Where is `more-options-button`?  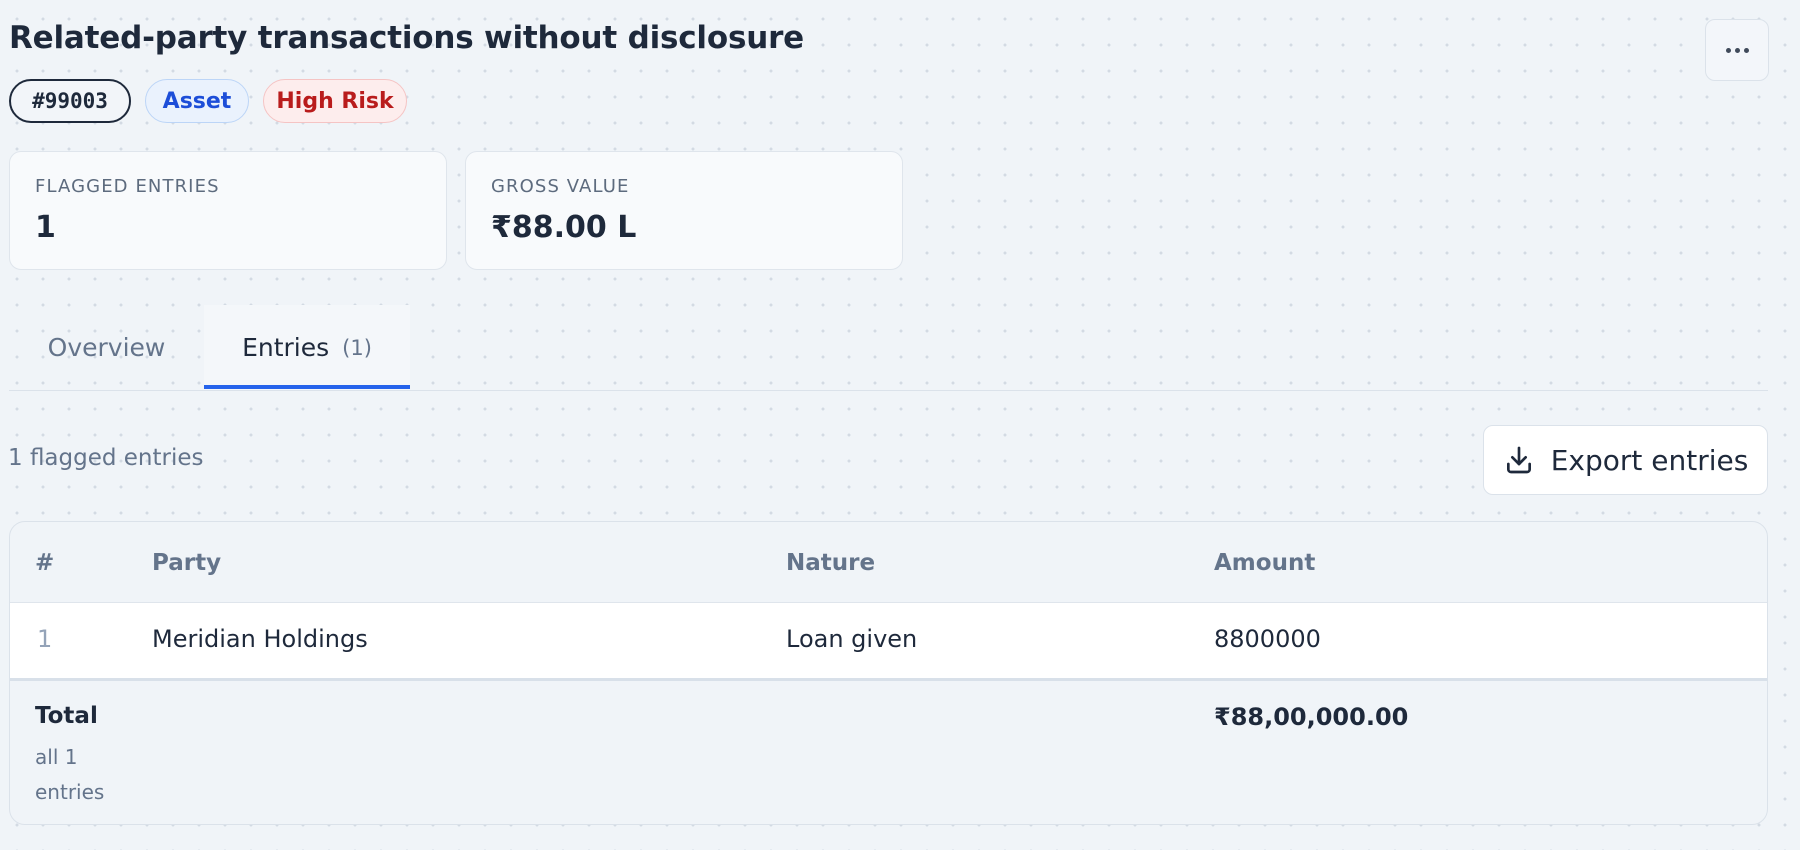
more-options-button is located at coordinates (1737, 50).